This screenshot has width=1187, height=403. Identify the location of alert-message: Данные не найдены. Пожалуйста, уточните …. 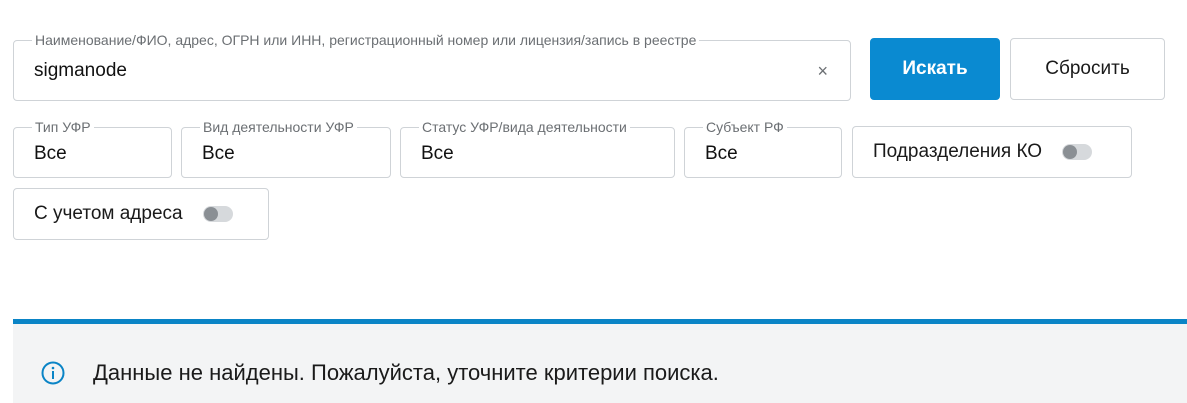
(406, 372).